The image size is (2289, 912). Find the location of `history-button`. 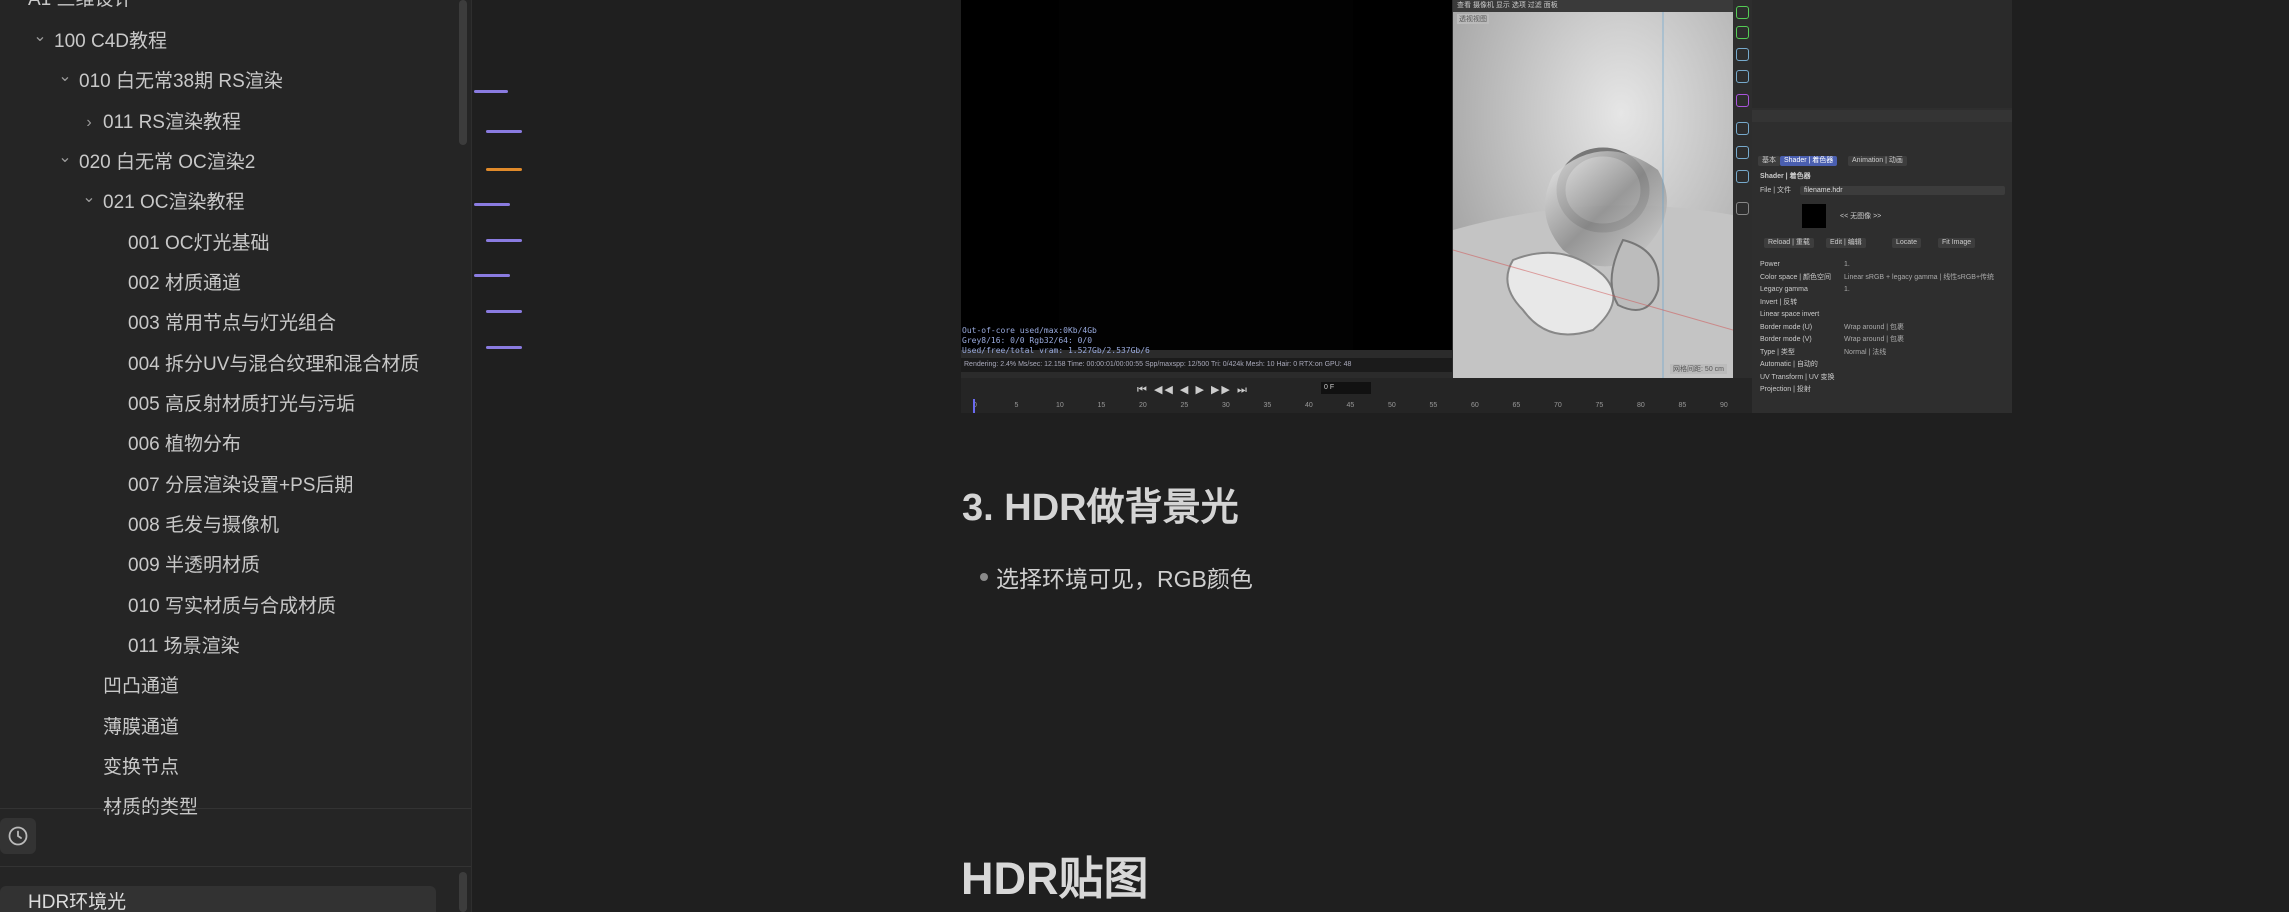

history-button is located at coordinates (18, 836).